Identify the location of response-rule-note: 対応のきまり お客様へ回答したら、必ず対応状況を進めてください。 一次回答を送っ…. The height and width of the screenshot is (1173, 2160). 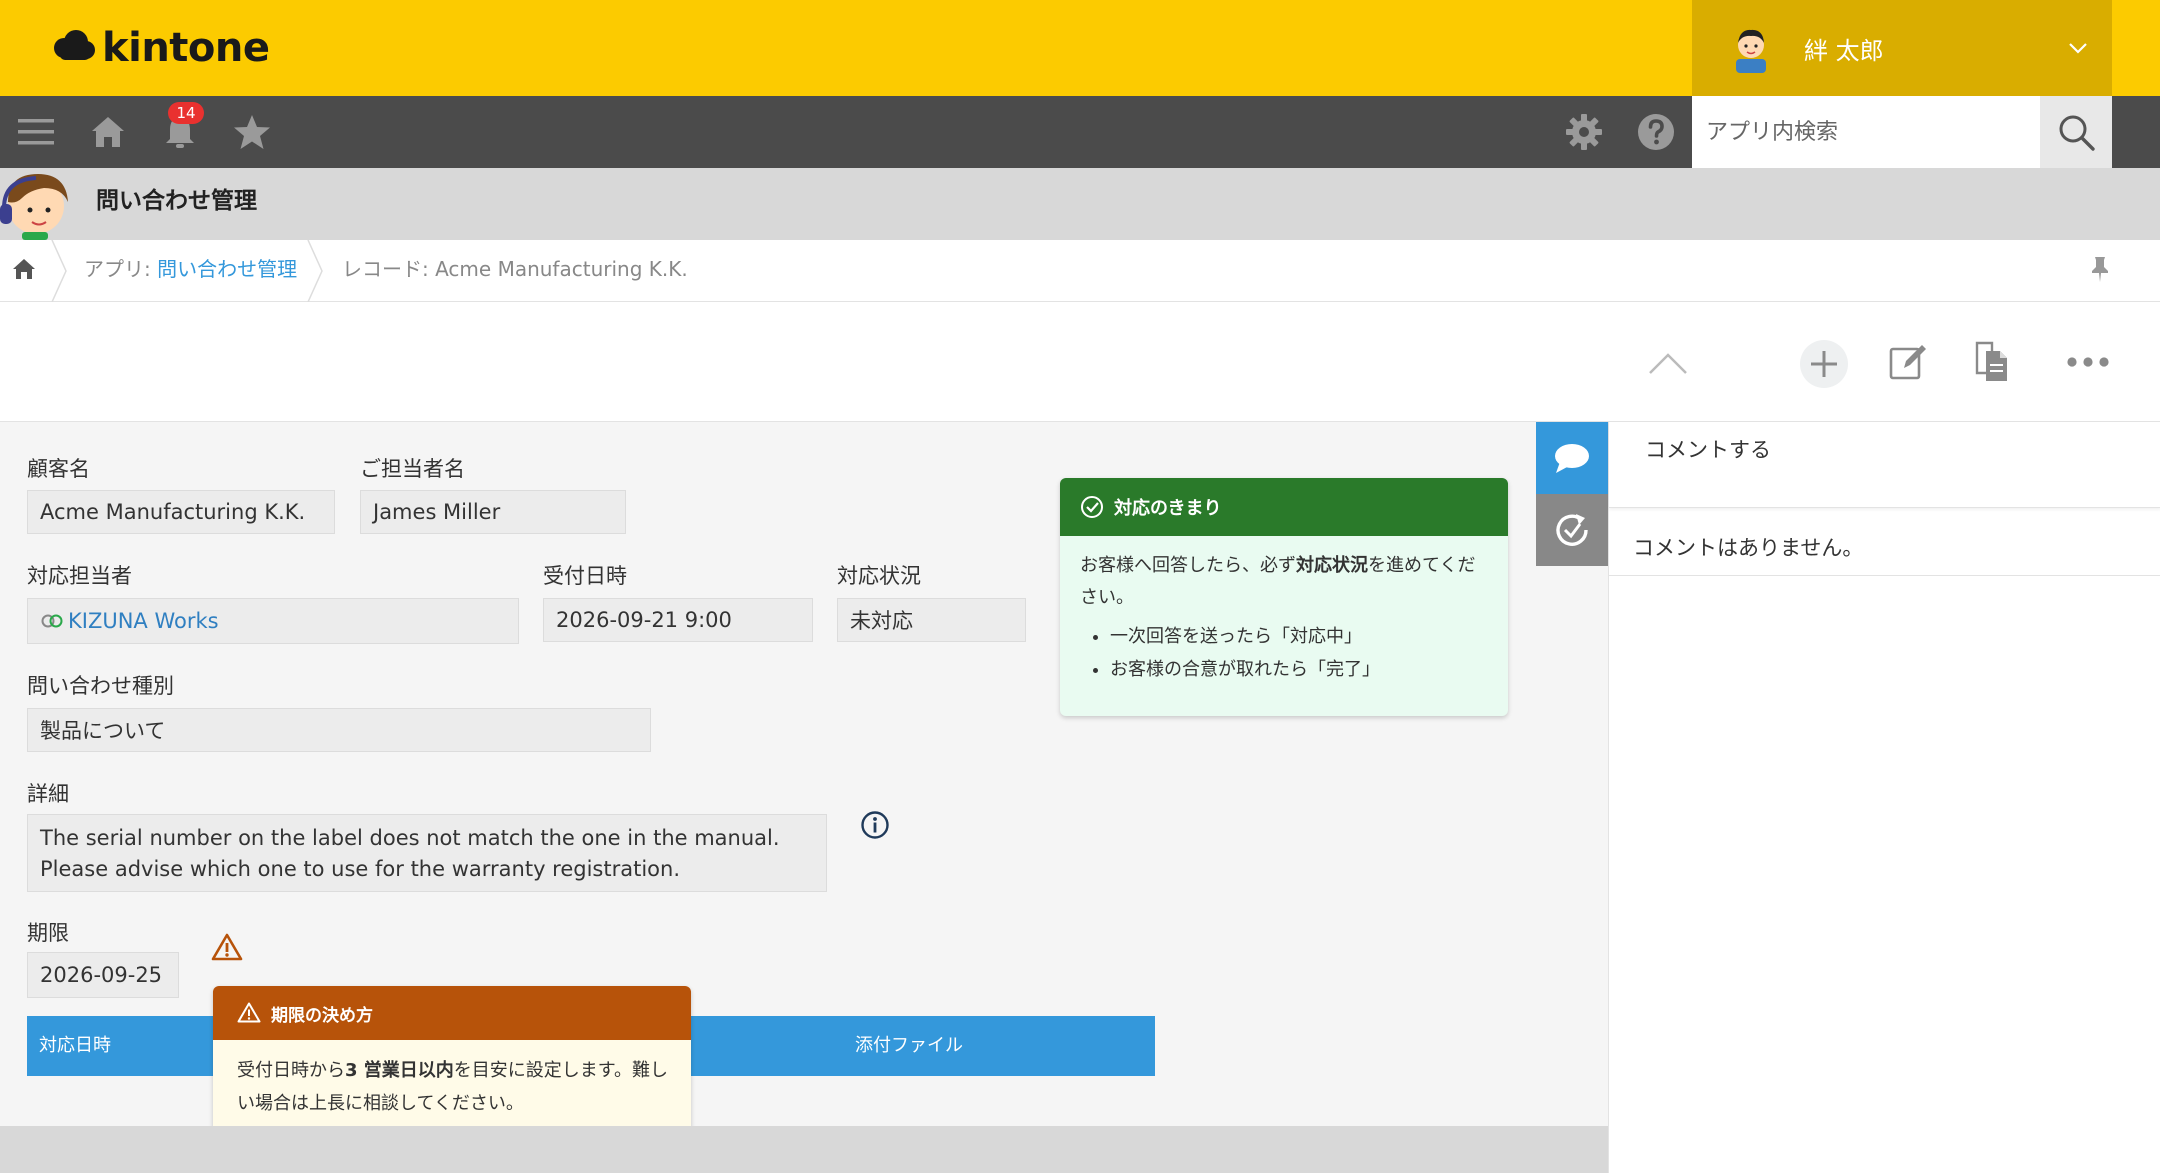
(1284, 597).